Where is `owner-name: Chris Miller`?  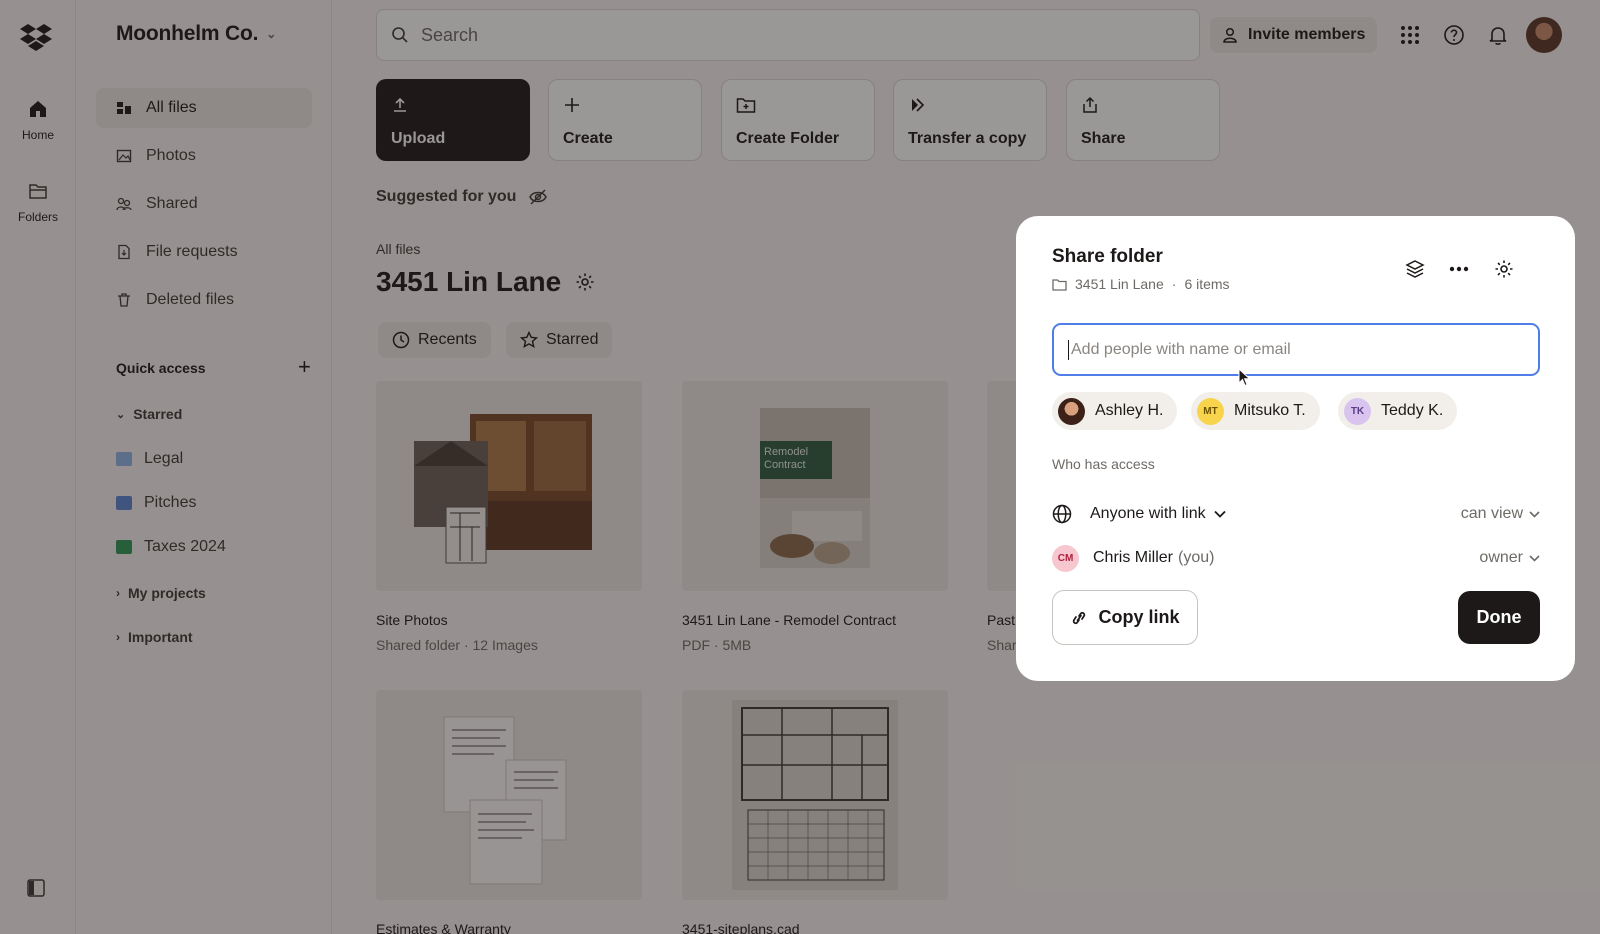 owner-name: Chris Miller is located at coordinates (1133, 557).